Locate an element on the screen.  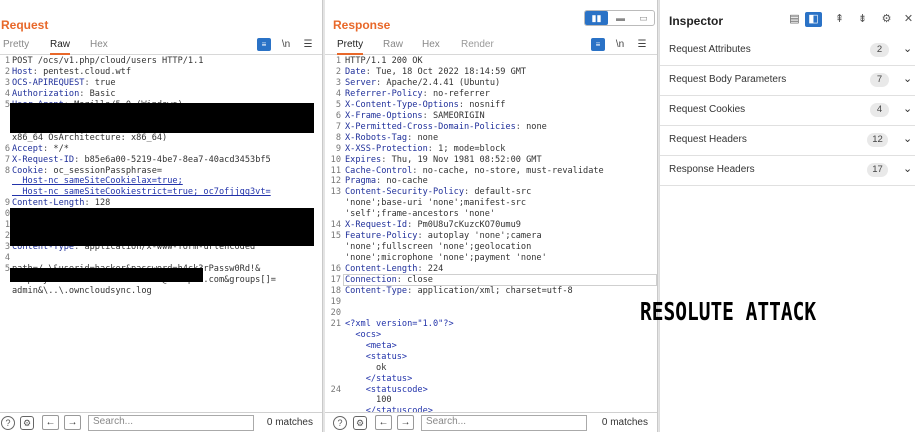
split-columns-icon: ▮▮ is located at coordinates (596, 18).